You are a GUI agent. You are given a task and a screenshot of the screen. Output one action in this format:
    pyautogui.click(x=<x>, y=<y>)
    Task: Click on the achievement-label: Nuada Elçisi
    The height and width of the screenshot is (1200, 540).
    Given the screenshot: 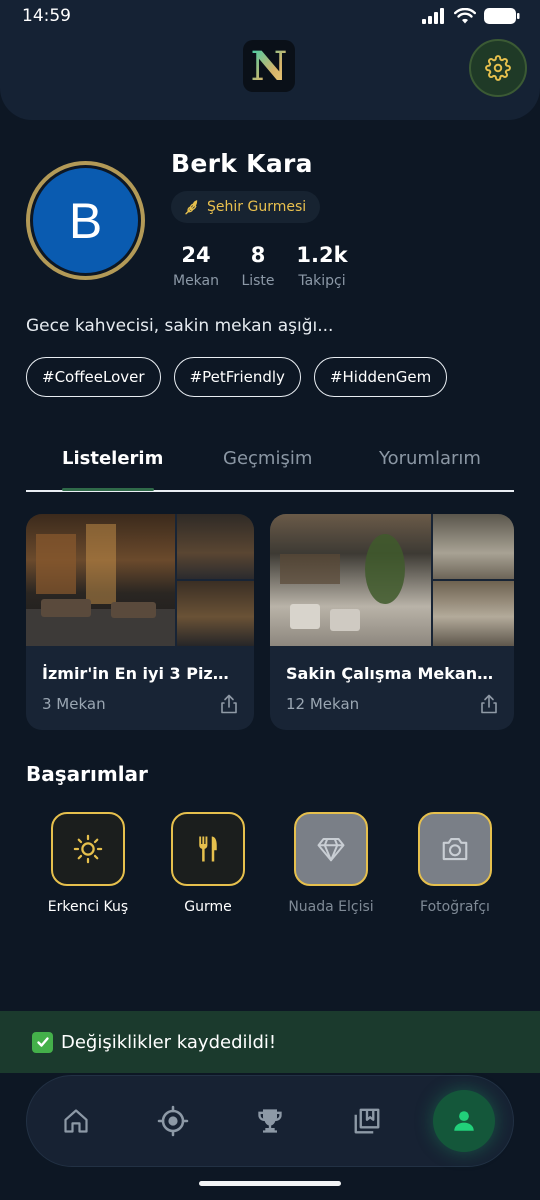 What is the action you would take?
    pyautogui.click(x=331, y=907)
    